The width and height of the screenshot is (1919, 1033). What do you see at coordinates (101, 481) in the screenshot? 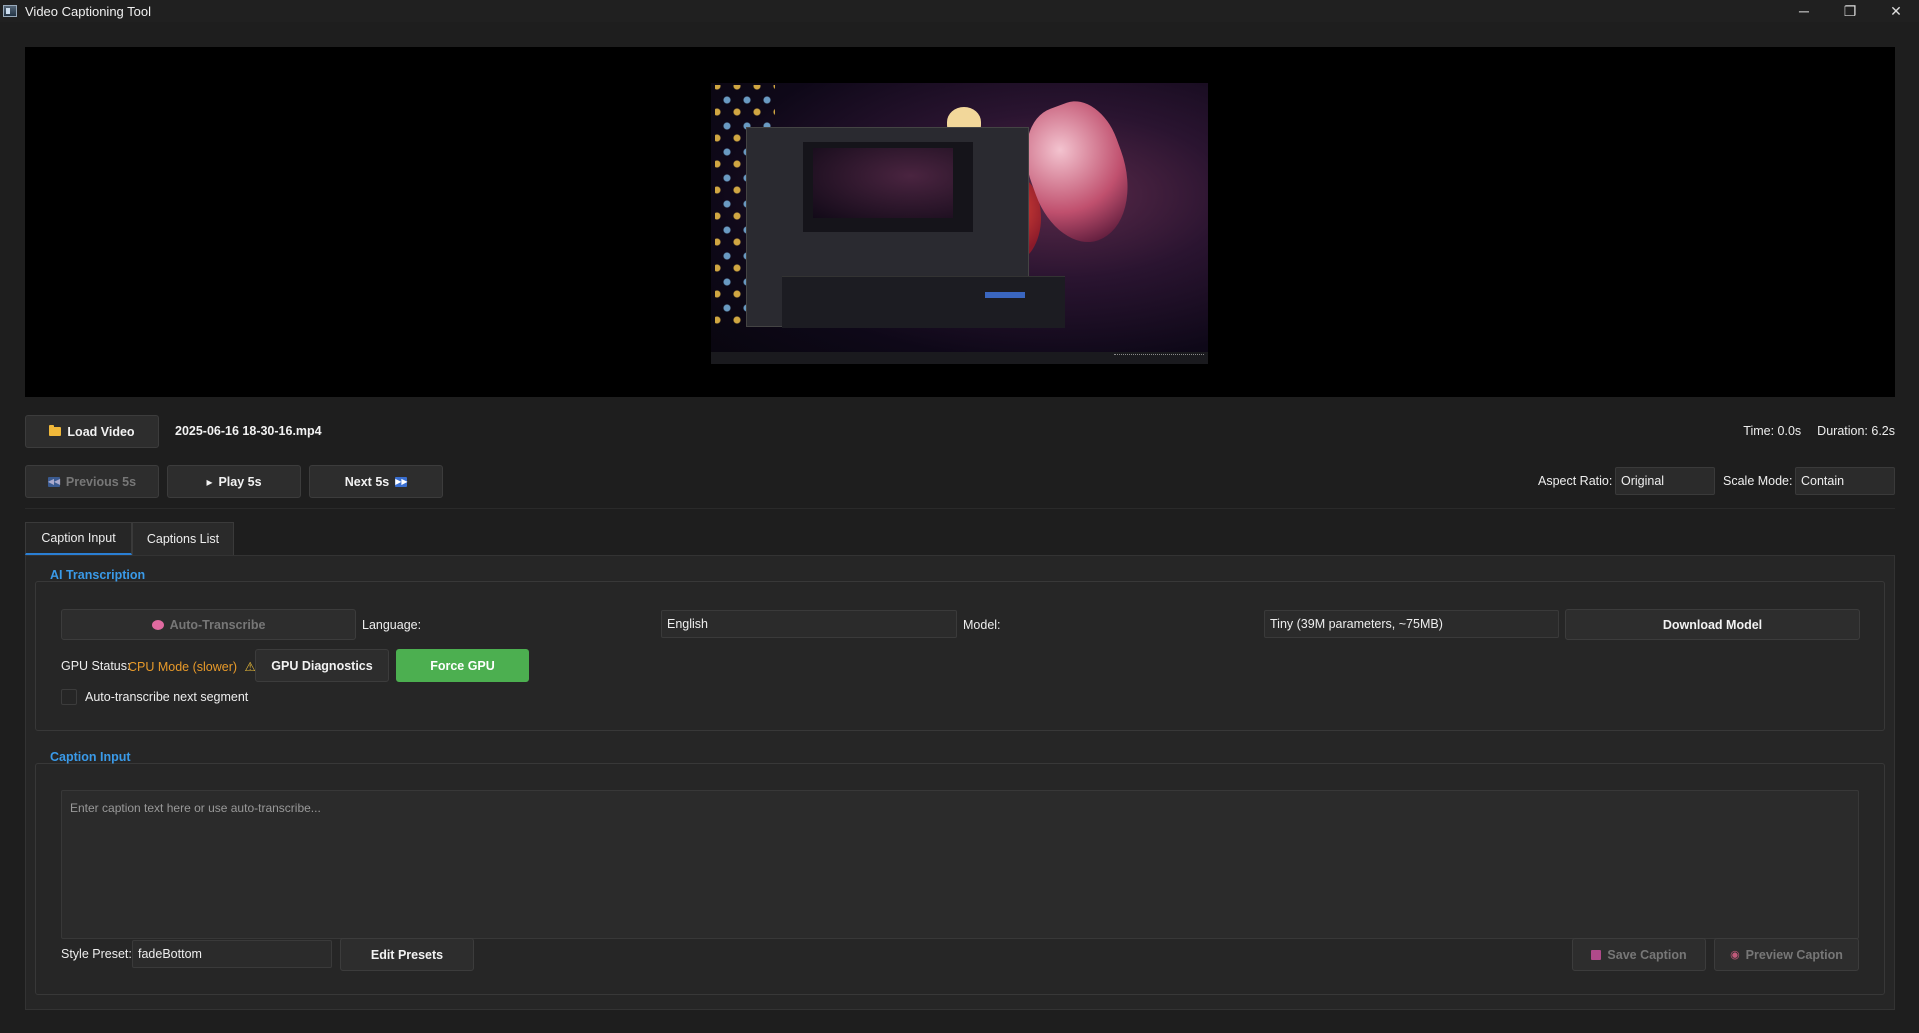
I see `previous-label: Previous 5s` at bounding box center [101, 481].